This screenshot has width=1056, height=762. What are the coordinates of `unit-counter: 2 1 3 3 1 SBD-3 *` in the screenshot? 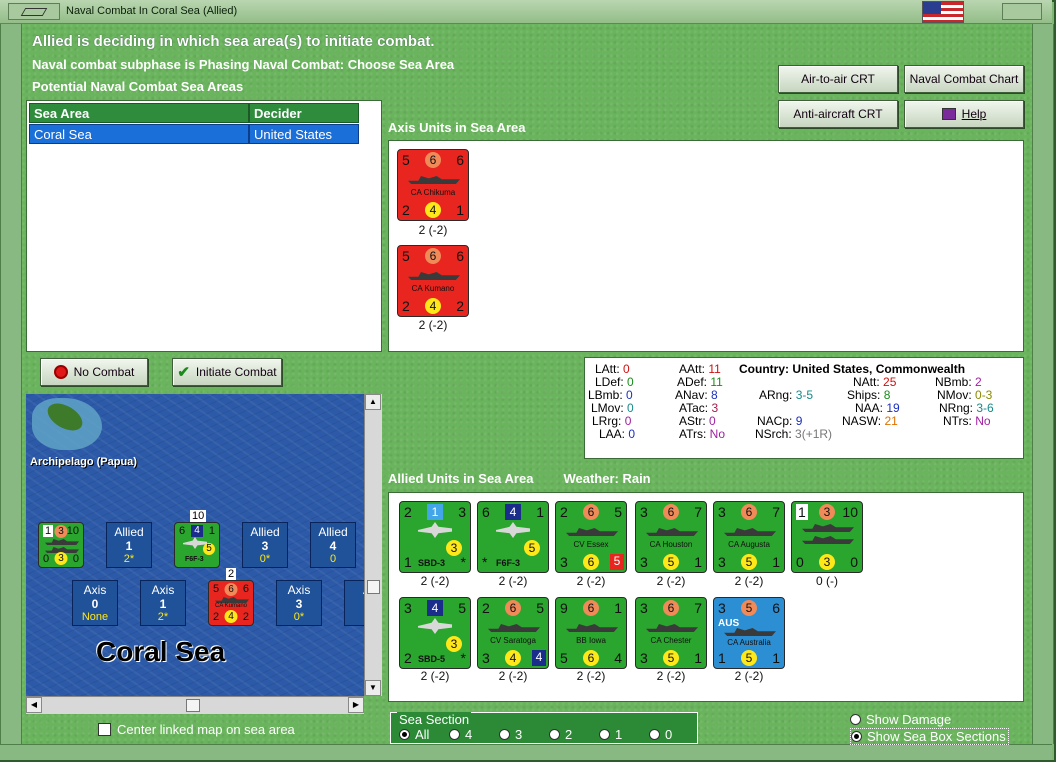 It's located at (435, 537).